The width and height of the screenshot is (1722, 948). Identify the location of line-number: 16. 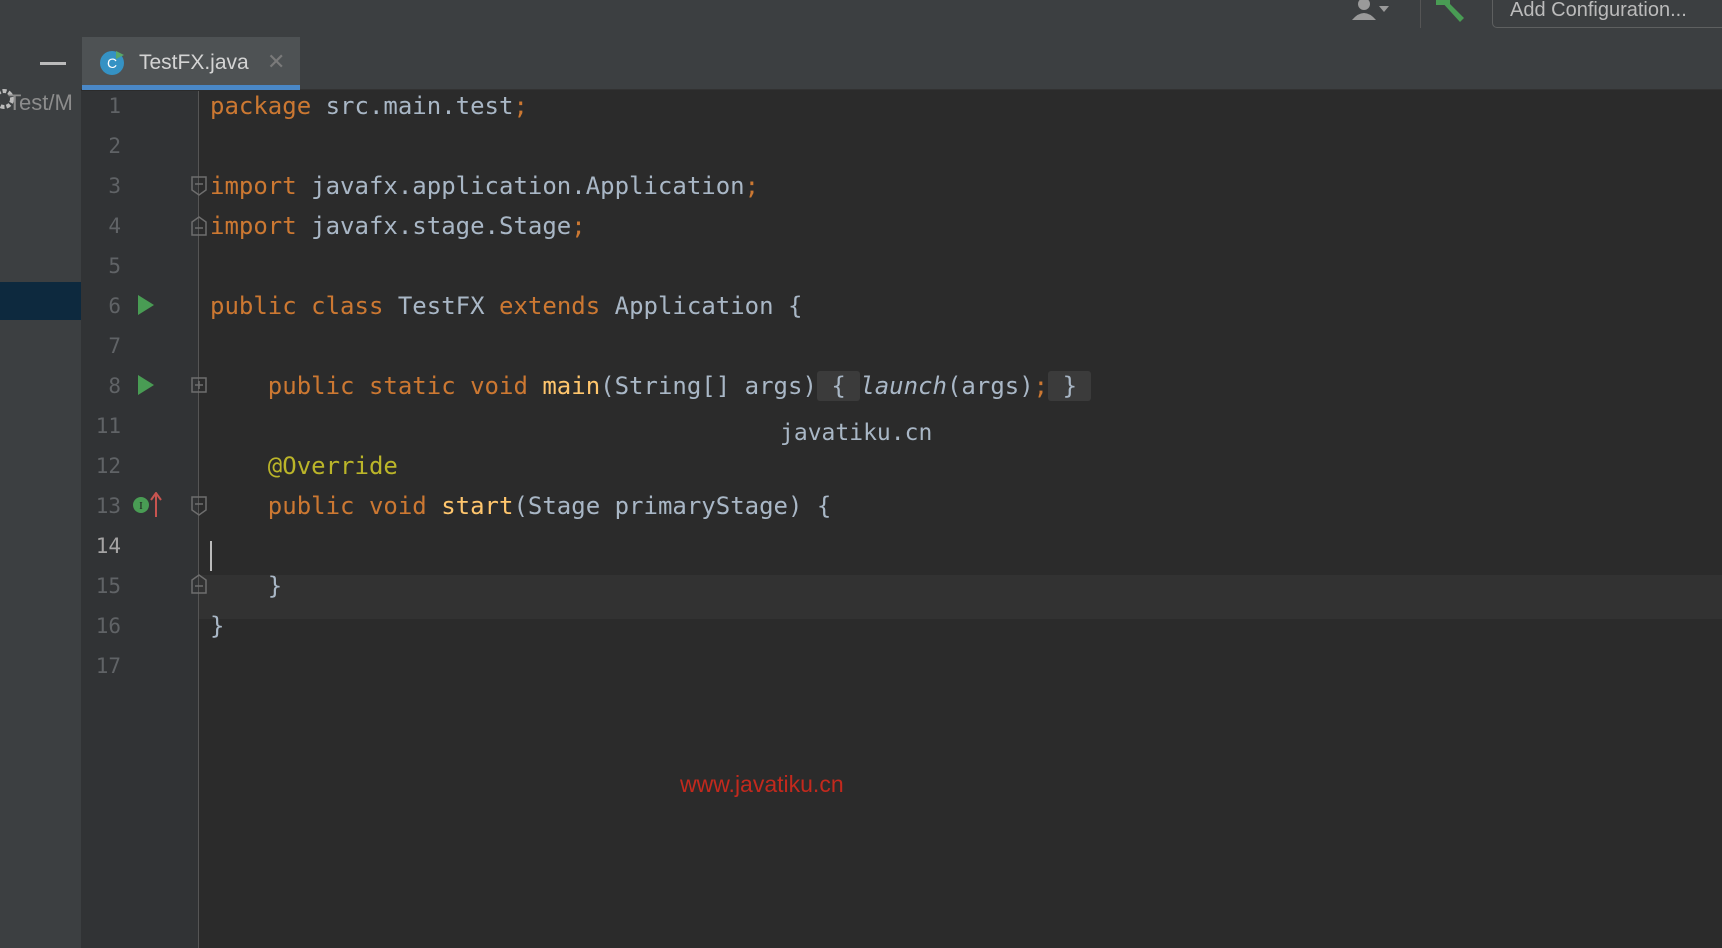
(108, 626).